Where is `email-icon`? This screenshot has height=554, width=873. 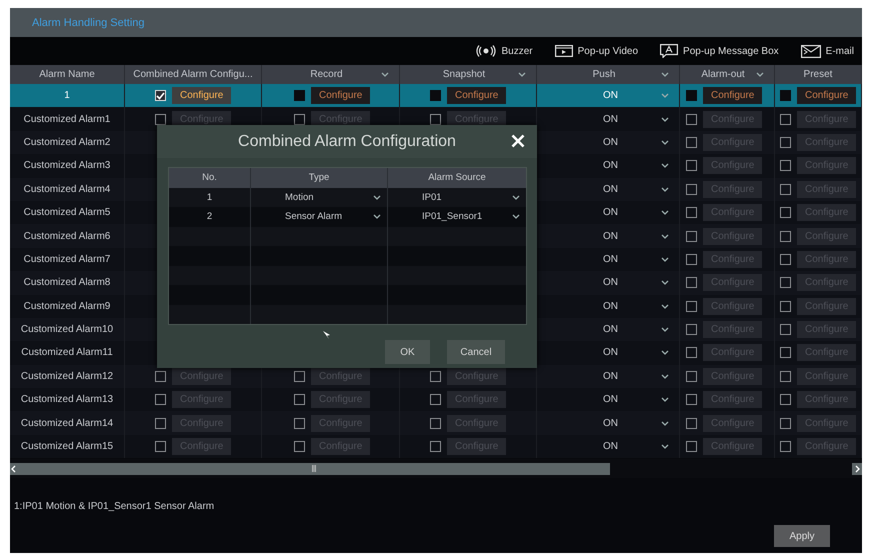 email-icon is located at coordinates (810, 51).